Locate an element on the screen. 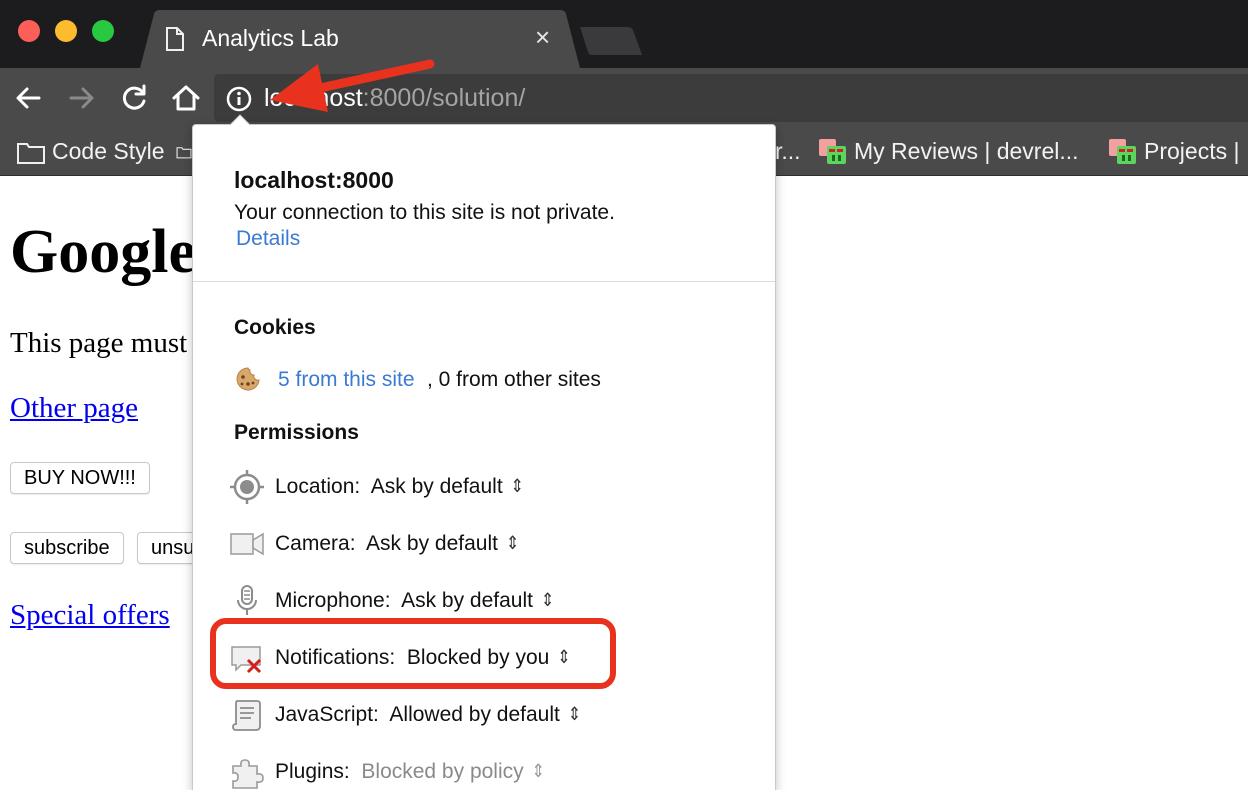 The width and height of the screenshot is (1248, 790). plugin-puzzle-icon is located at coordinates (248, 774).